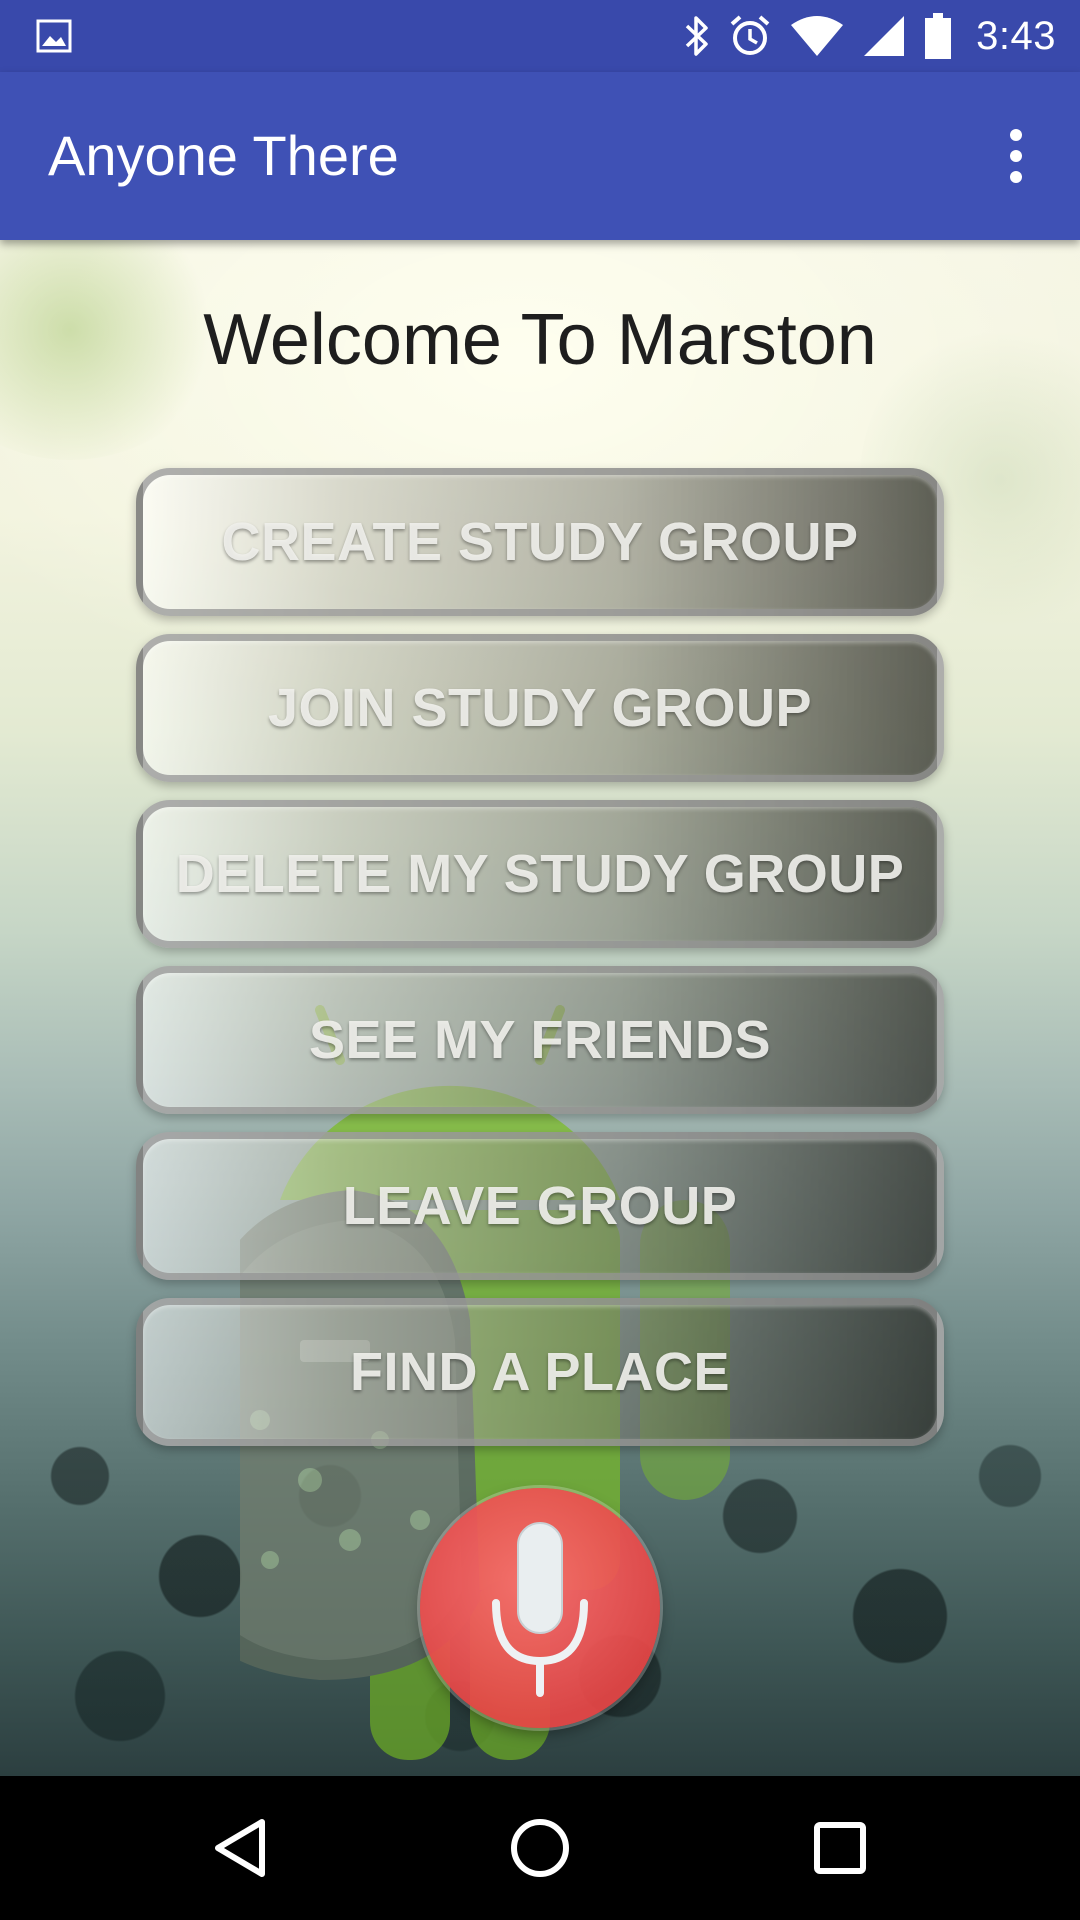  Describe the element at coordinates (540, 340) in the screenshot. I see `welcome-heading: Welcome To Marston` at that location.